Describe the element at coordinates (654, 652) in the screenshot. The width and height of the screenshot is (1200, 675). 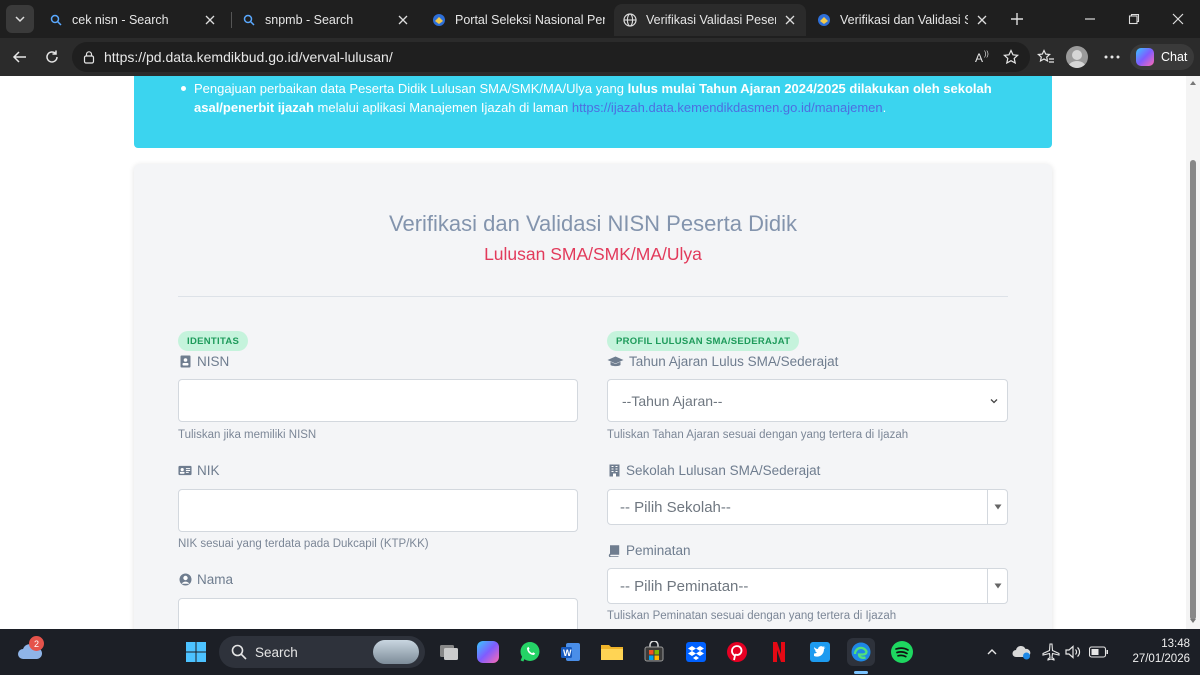
I see `microsoft-store-button` at that location.